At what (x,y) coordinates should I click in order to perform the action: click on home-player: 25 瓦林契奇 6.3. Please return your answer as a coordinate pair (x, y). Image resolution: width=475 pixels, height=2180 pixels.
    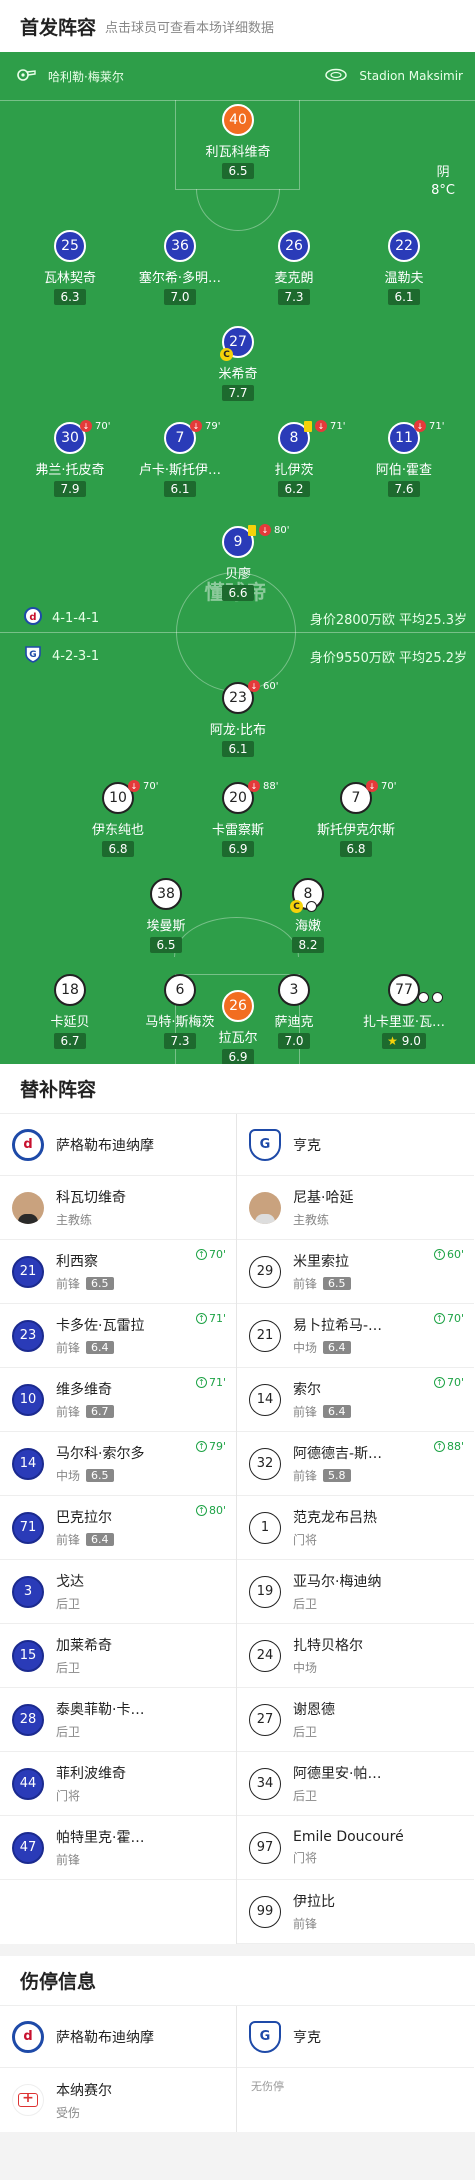
    Looking at the image, I should click on (70, 267).